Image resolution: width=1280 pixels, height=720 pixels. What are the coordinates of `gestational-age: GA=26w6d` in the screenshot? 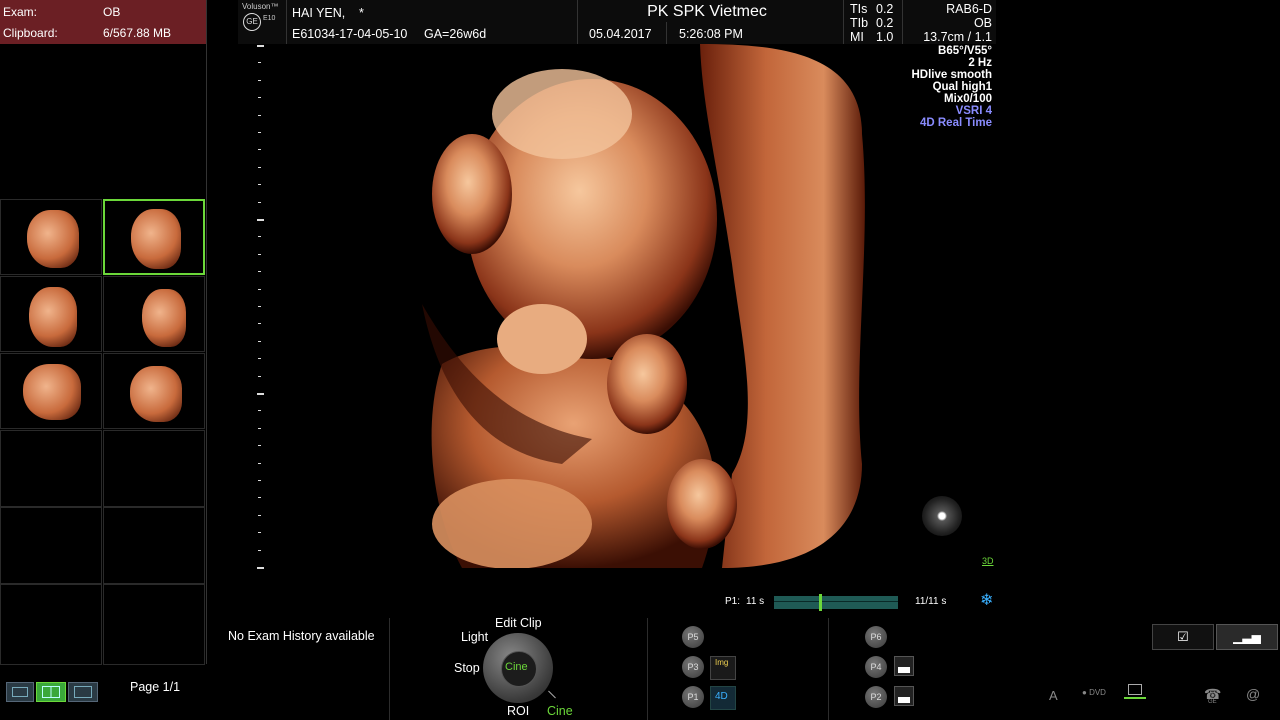 It's located at (455, 34).